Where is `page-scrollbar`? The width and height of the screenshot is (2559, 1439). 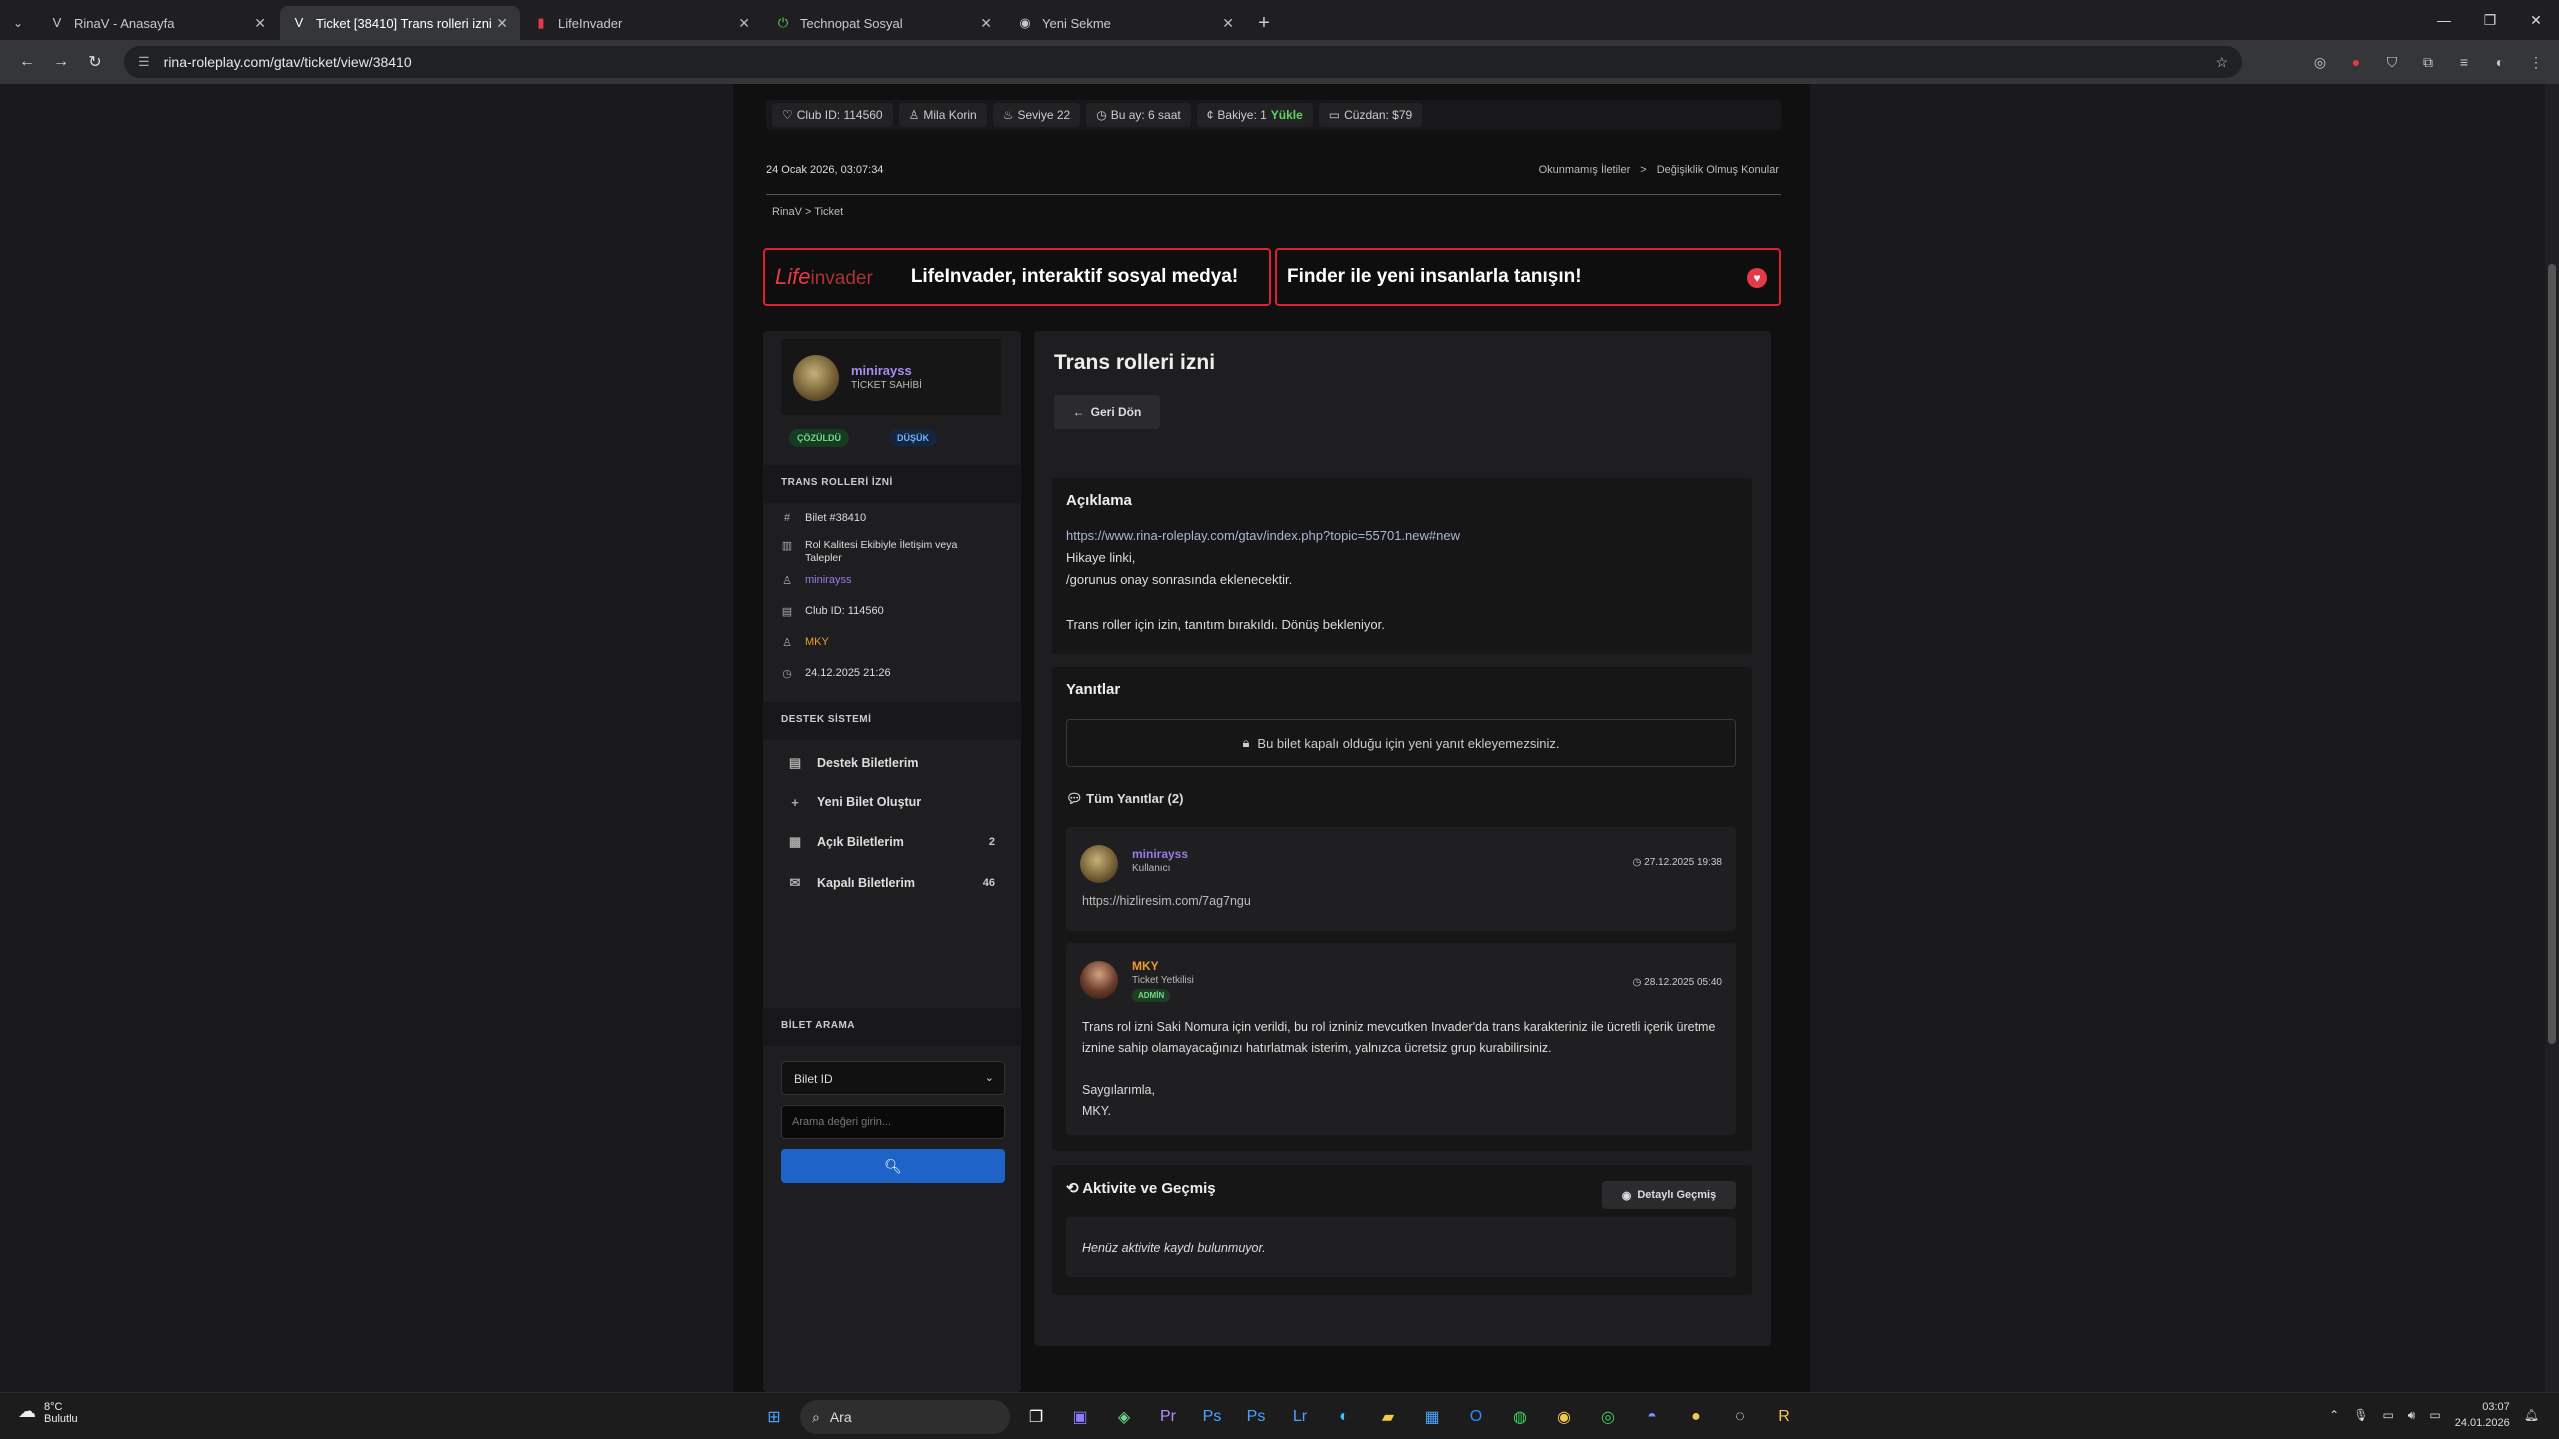
page-scrollbar is located at coordinates (2552, 738).